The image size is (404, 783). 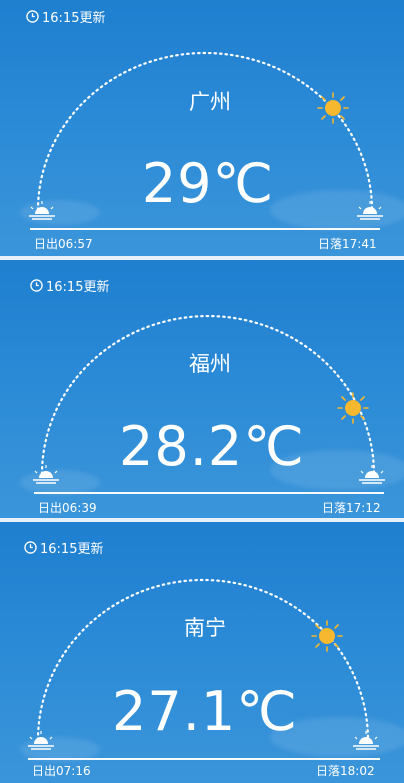 What do you see at coordinates (61, 771) in the screenshot?
I see `sunrise-time: 日出07:16` at bounding box center [61, 771].